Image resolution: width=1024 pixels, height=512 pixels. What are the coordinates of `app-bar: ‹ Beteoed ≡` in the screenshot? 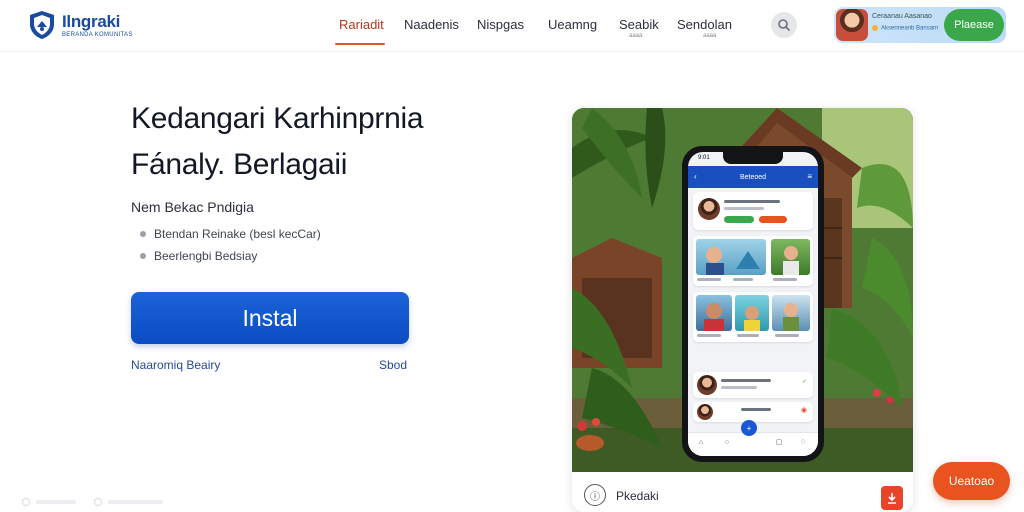 It's located at (753, 177).